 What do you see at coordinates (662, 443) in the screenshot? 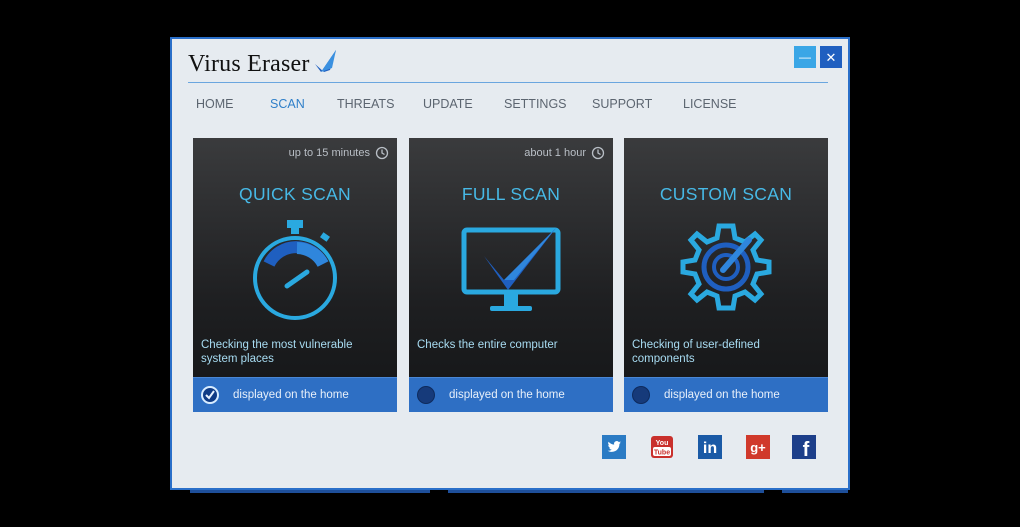
I see `youtube-icon-top-text: You` at bounding box center [662, 443].